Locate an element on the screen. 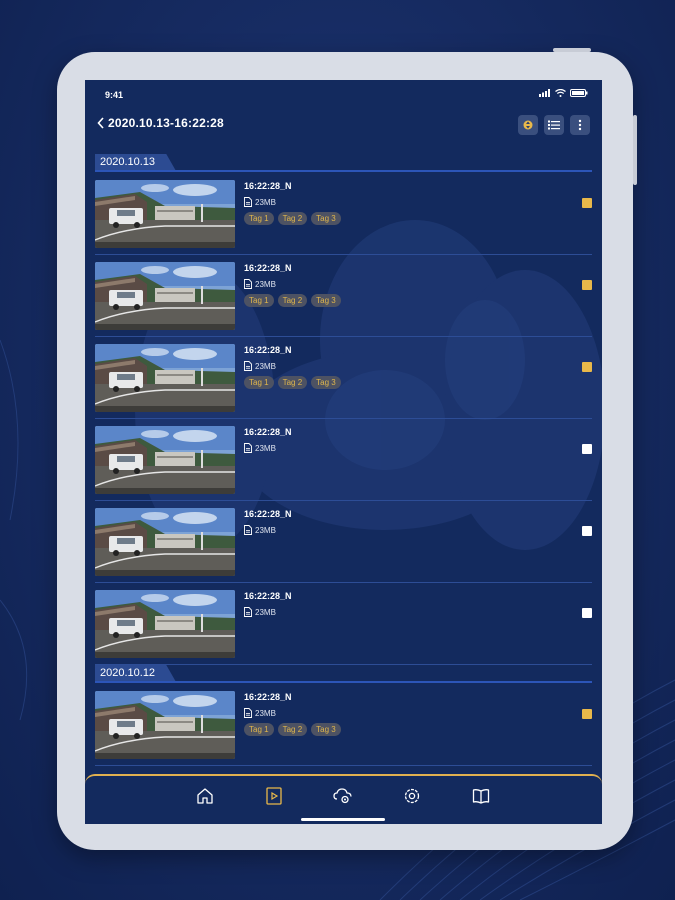 This screenshot has height=900, width=675. date-group-header: 2020.10.12 is located at coordinates (343, 674).